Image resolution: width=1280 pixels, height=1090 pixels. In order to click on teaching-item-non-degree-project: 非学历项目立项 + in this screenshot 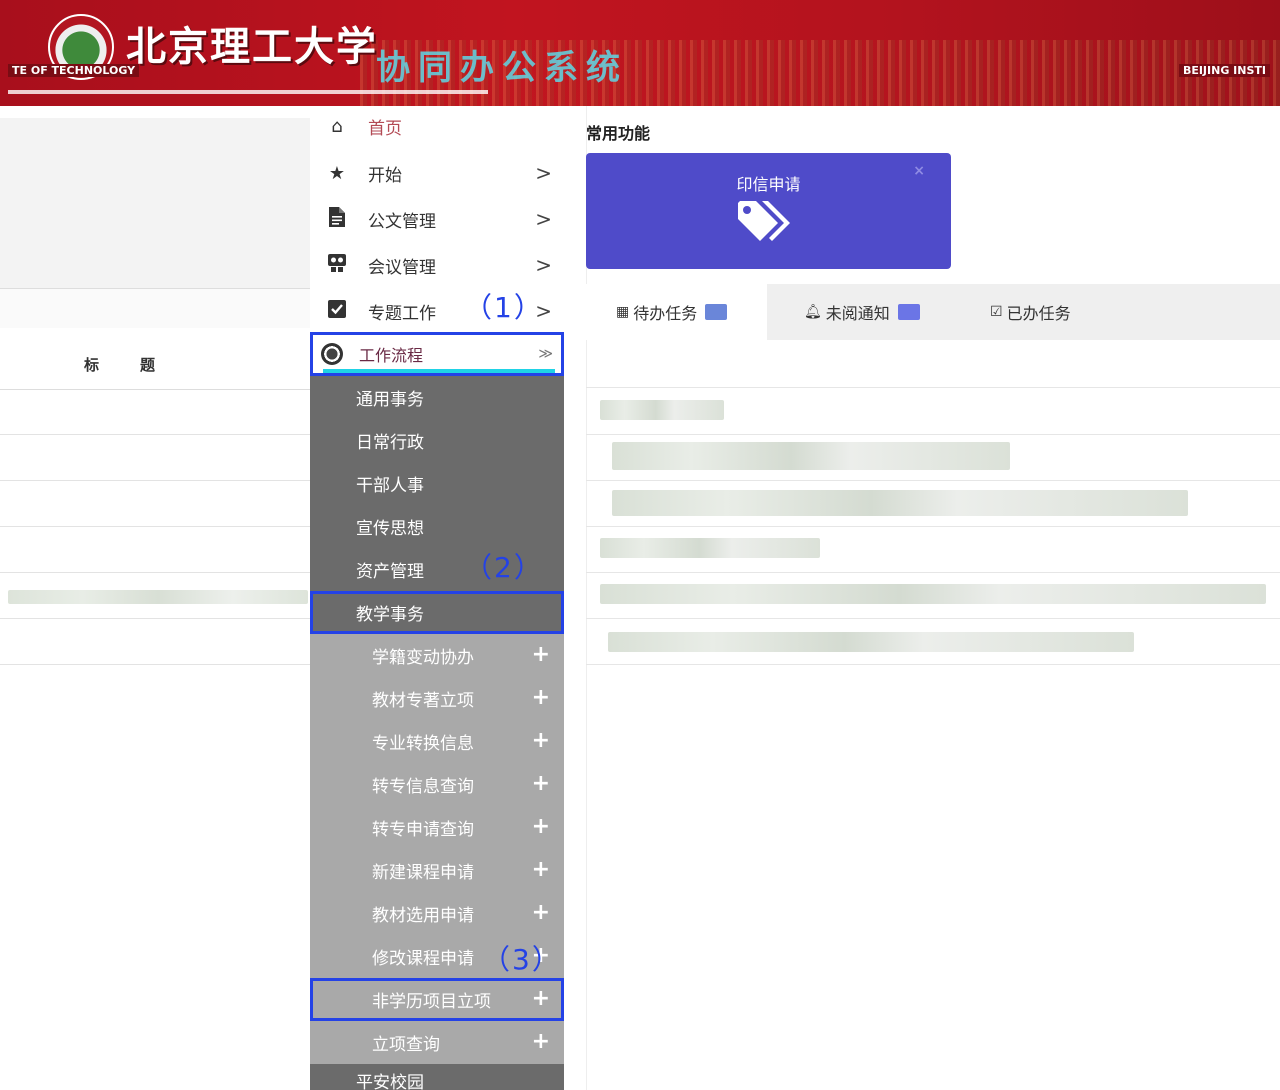, I will do `click(437, 999)`.